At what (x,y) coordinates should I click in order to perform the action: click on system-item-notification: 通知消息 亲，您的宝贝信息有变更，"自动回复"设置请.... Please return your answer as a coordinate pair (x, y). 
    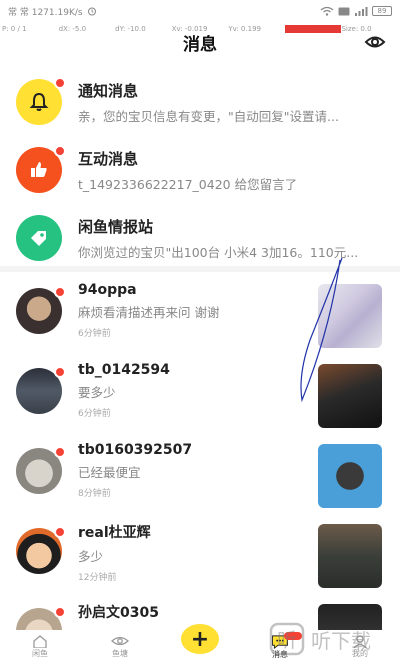
    Looking at the image, I should click on (200, 102).